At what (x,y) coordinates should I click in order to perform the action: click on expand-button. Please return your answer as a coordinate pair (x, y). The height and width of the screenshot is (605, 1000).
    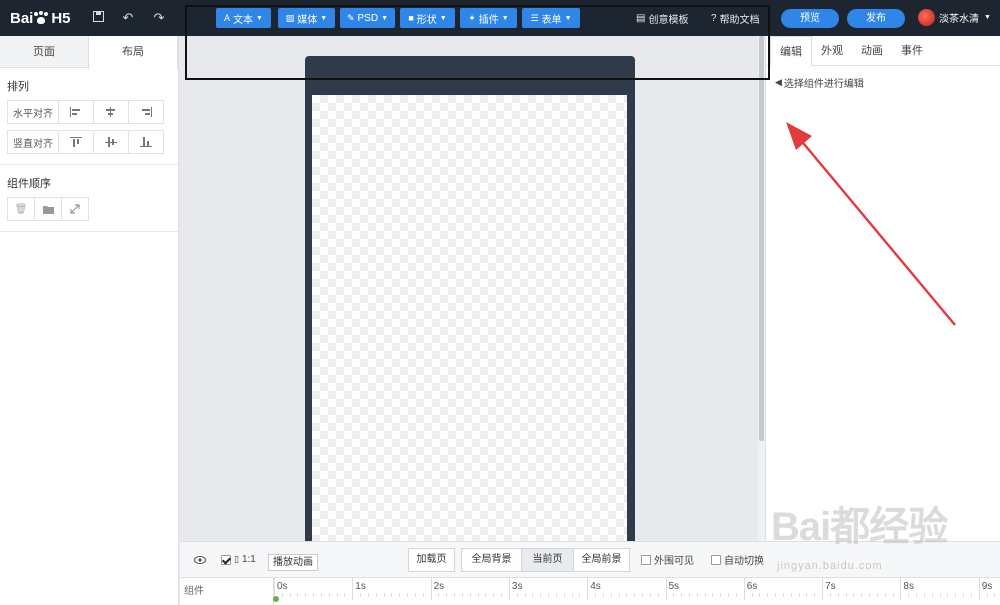
    Looking at the image, I should click on (75, 209).